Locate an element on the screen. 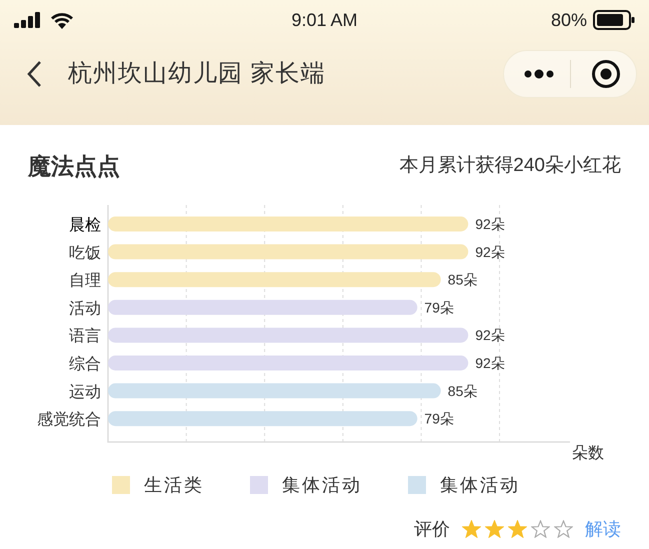 The width and height of the screenshot is (649, 549). category-label: 吃饭 is located at coordinates (85, 253).